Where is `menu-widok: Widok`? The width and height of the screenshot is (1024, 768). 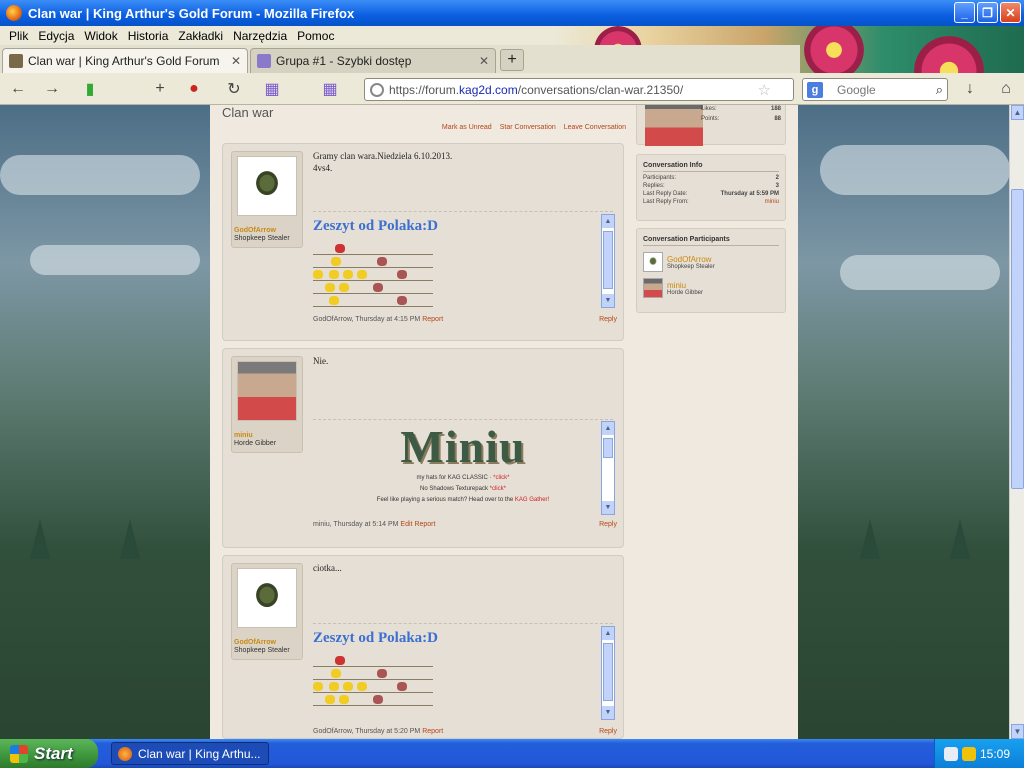 menu-widok: Widok is located at coordinates (100, 36).